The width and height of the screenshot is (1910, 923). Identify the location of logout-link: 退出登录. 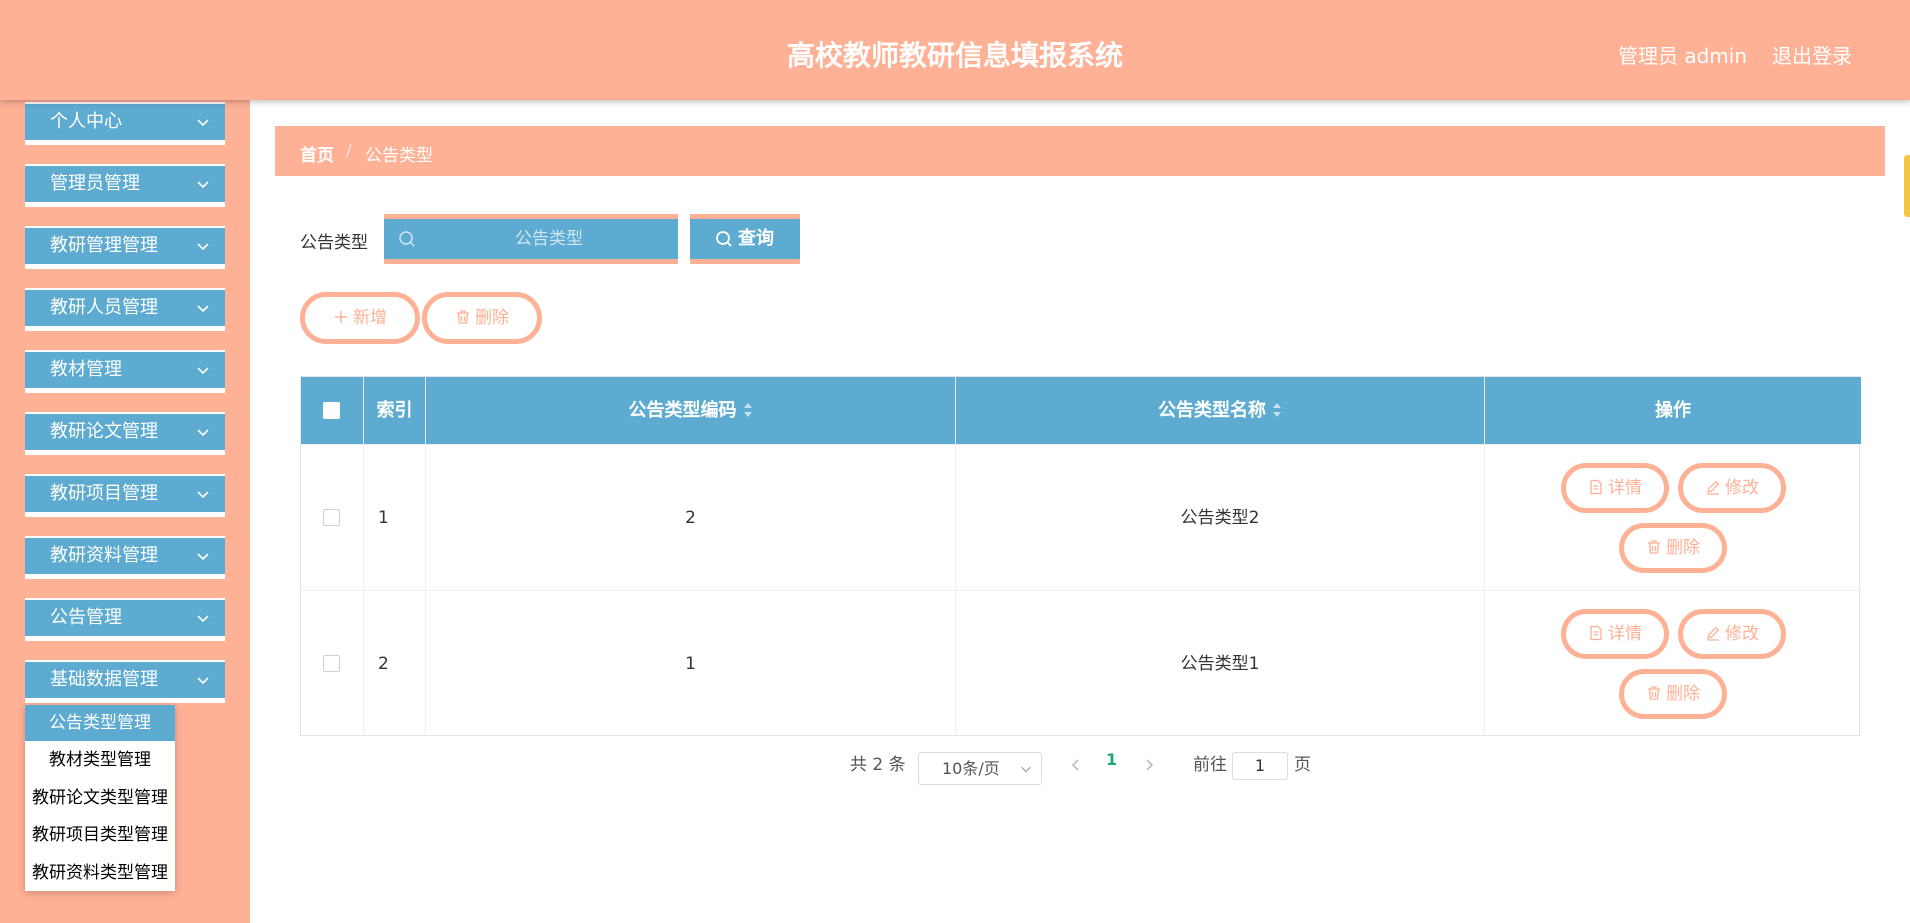
(1812, 54).